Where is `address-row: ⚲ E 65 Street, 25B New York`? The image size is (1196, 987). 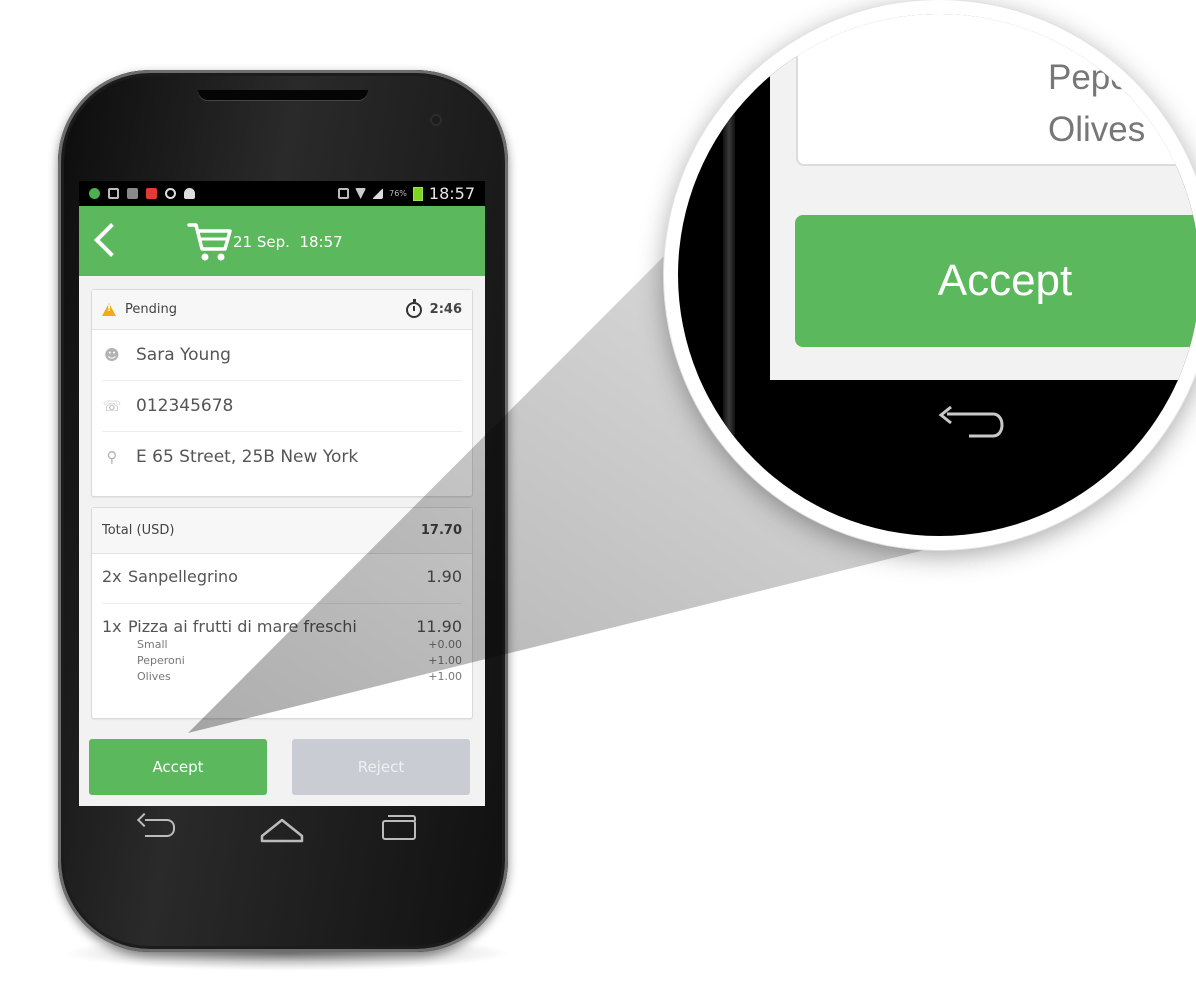 address-row: ⚲ E 65 Street, 25B New York is located at coordinates (282, 457).